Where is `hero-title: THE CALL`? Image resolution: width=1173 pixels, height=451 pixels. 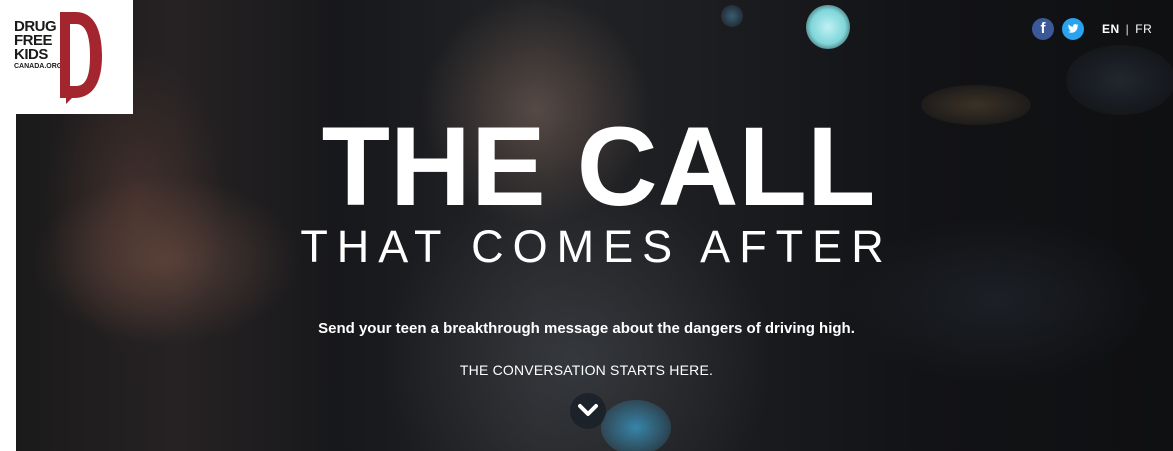 hero-title: THE CALL is located at coordinates (598, 166).